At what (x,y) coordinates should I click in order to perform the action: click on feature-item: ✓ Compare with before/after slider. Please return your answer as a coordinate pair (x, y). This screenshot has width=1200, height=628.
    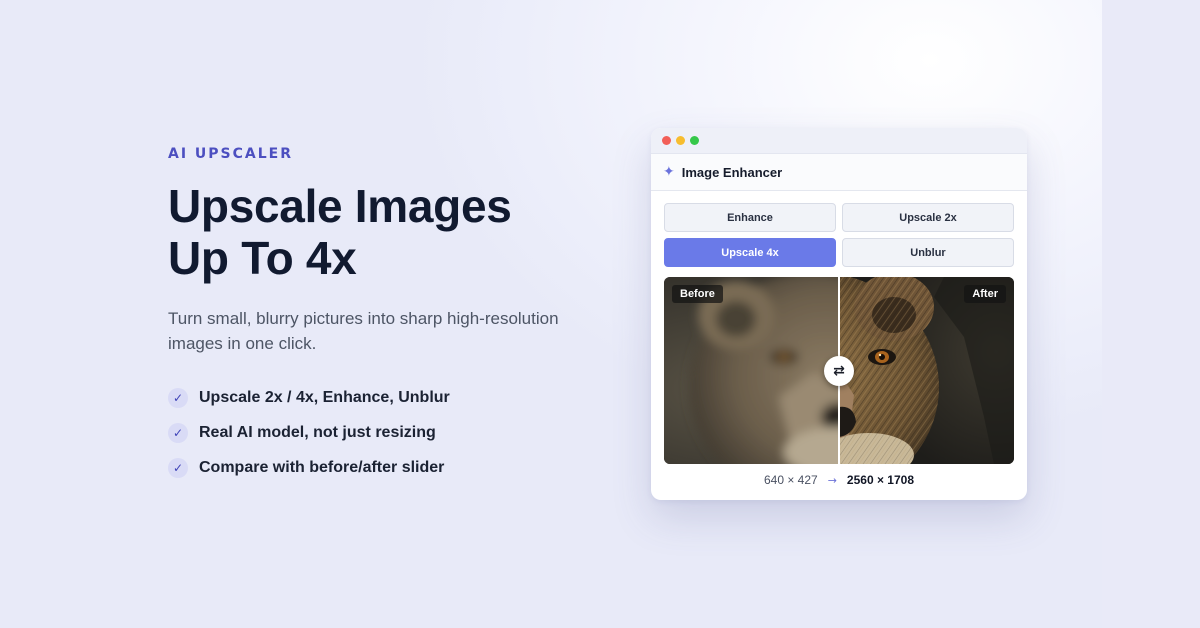
    Looking at the image, I should click on (378, 467).